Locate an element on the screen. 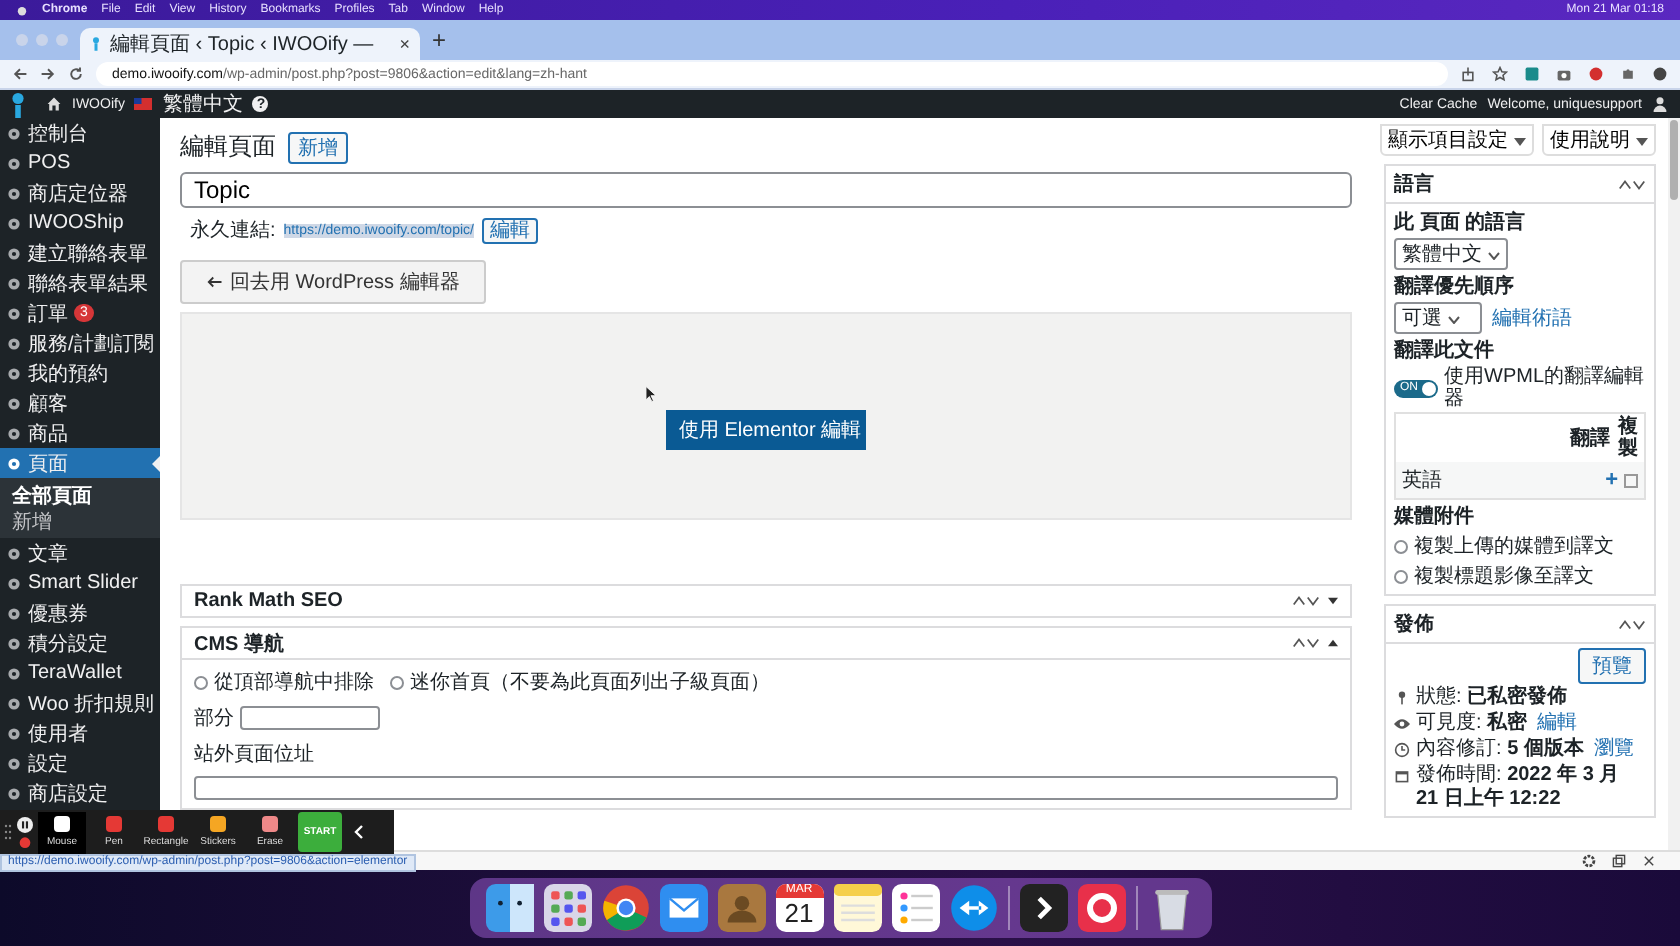 The width and height of the screenshot is (1680, 946). publish-date-text: 發佈時間: 2022 年 3 月 21 日上午 12:22 is located at coordinates (1519, 788).